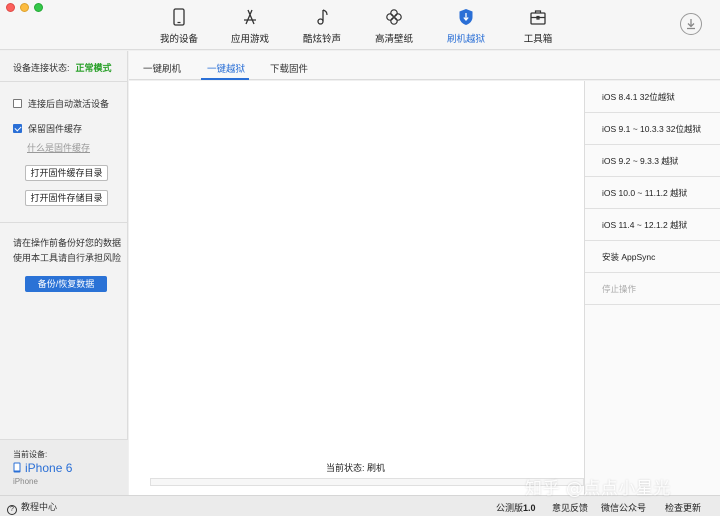 Image resolution: width=720 pixels, height=516 pixels. What do you see at coordinates (321, 39) in the screenshot?
I see `nav-label: 酷炫铃声` at bounding box center [321, 39].